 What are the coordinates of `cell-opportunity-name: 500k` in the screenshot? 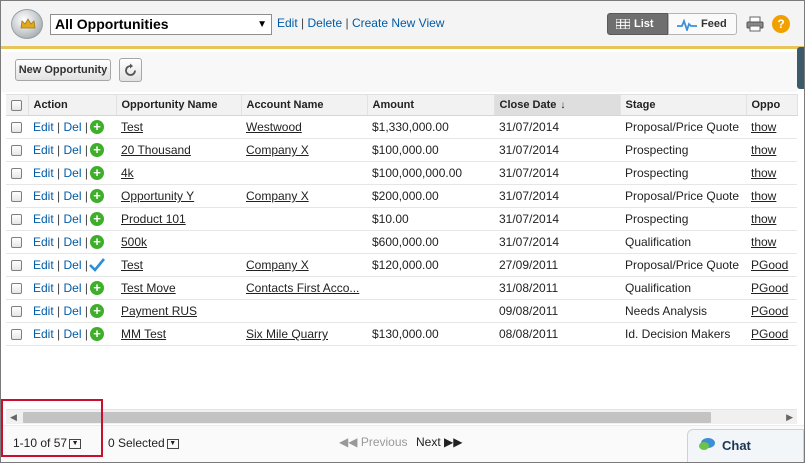 It's located at (178, 242).